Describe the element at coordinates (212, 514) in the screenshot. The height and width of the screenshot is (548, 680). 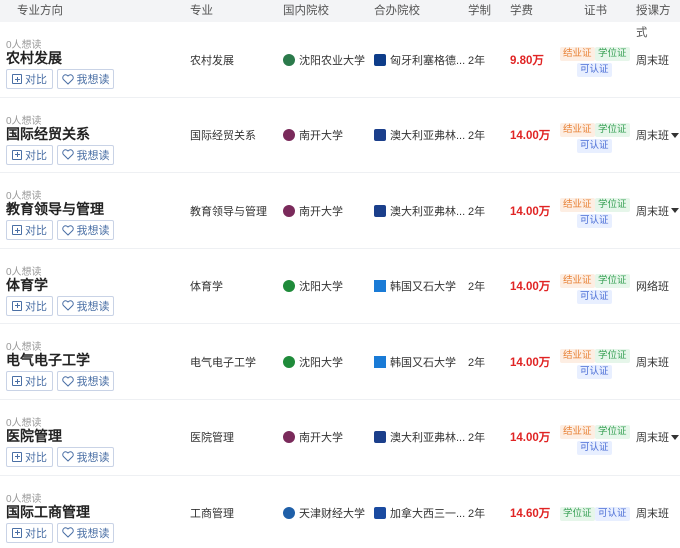
I see `major-name: 工商管理` at that location.